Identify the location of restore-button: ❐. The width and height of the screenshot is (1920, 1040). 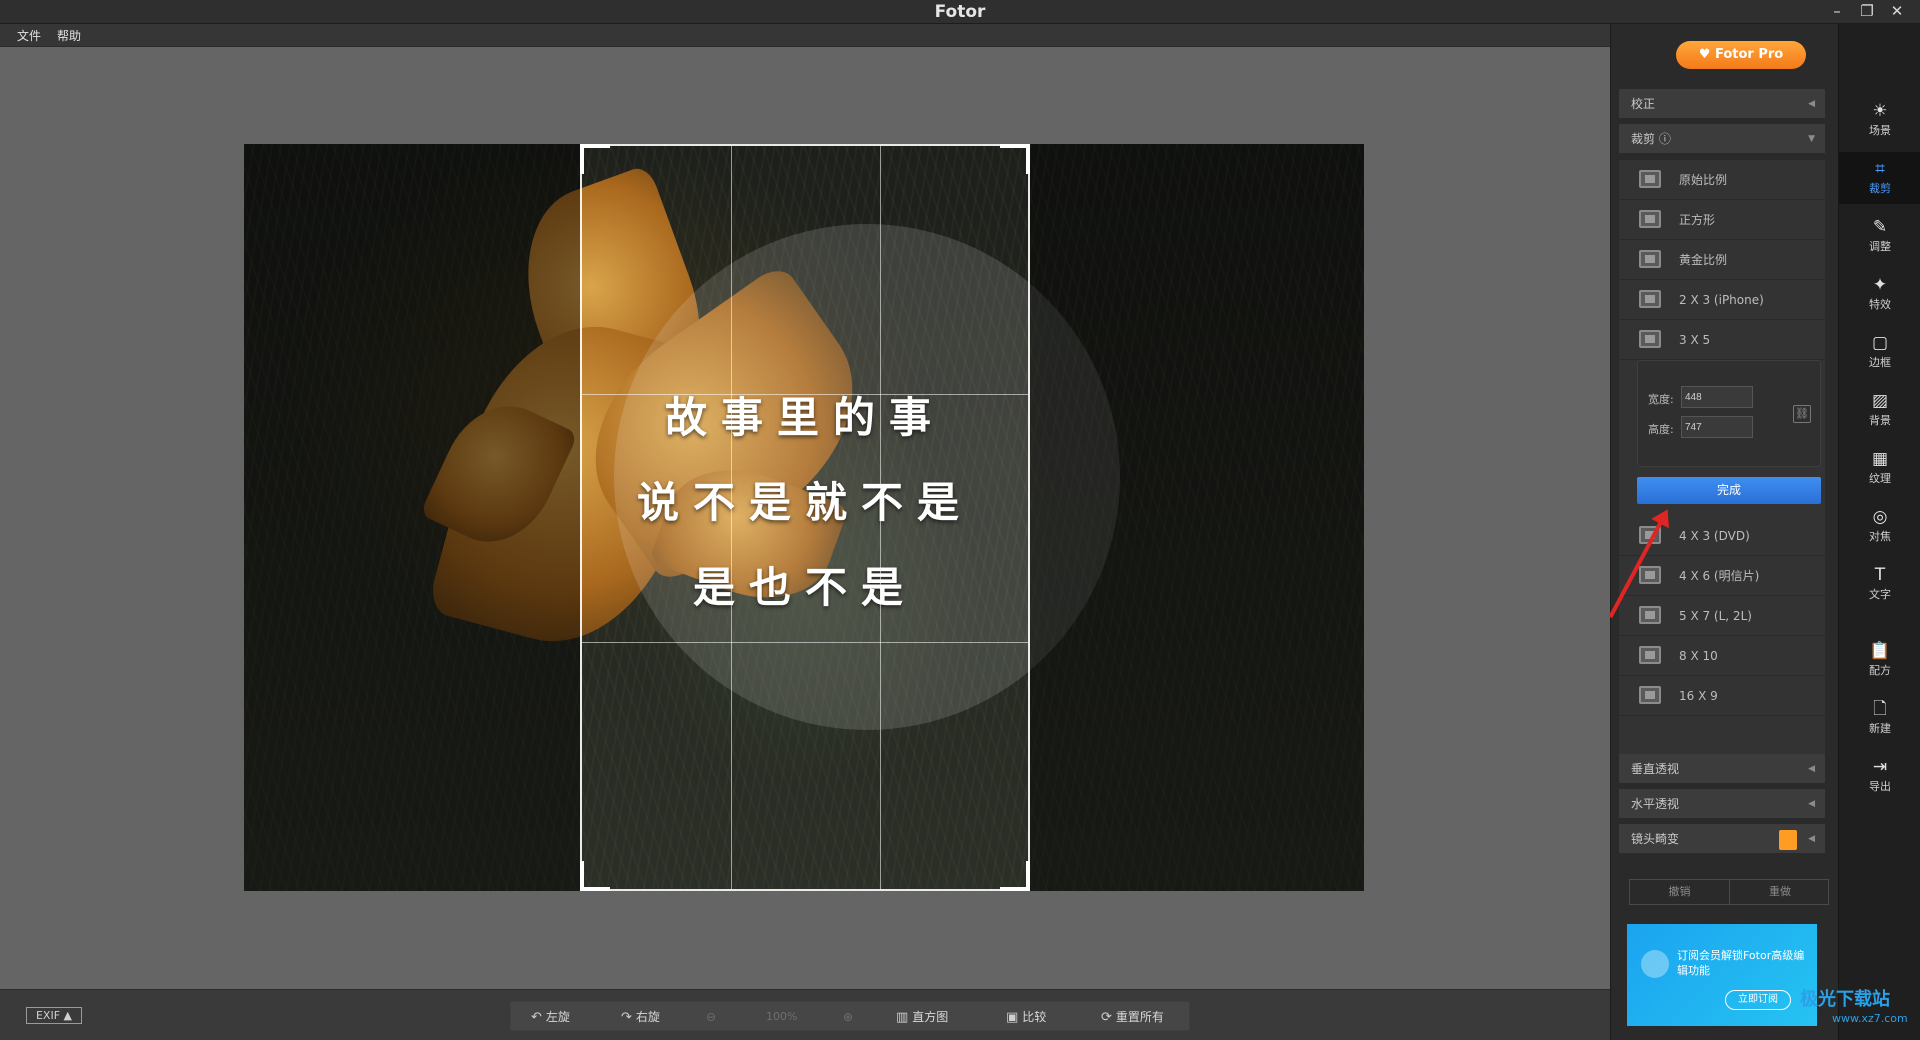
(1867, 11).